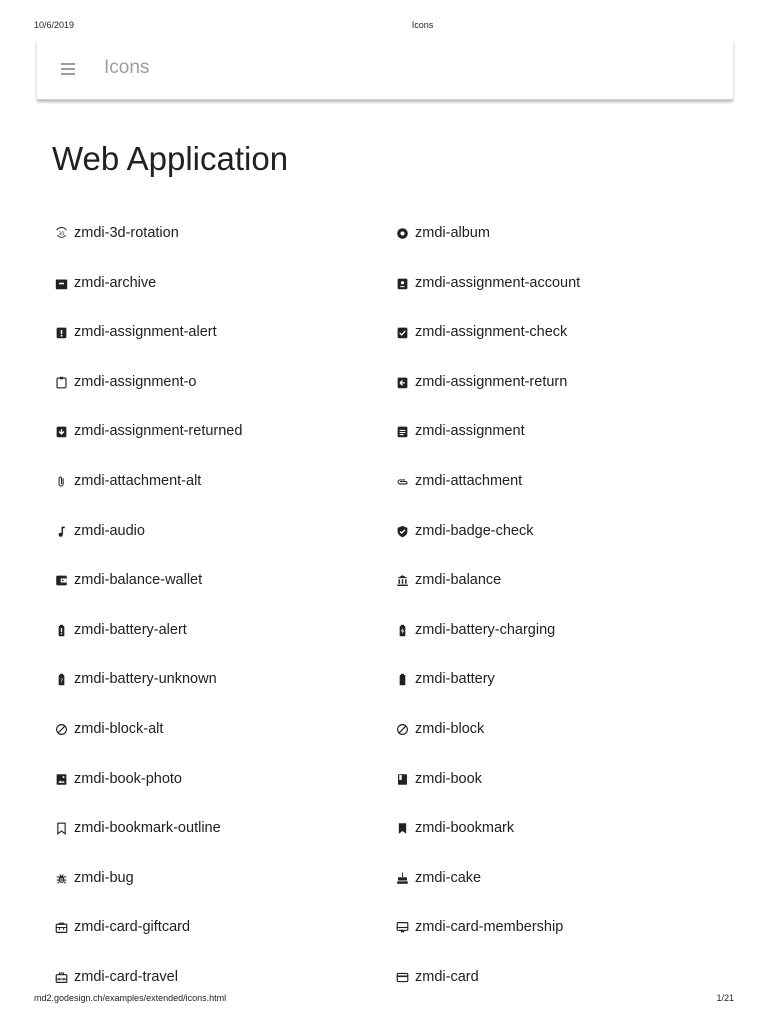 The image size is (768, 1024). What do you see at coordinates (130, 630) in the screenshot?
I see `icon-label: zmdi-battery-alert` at bounding box center [130, 630].